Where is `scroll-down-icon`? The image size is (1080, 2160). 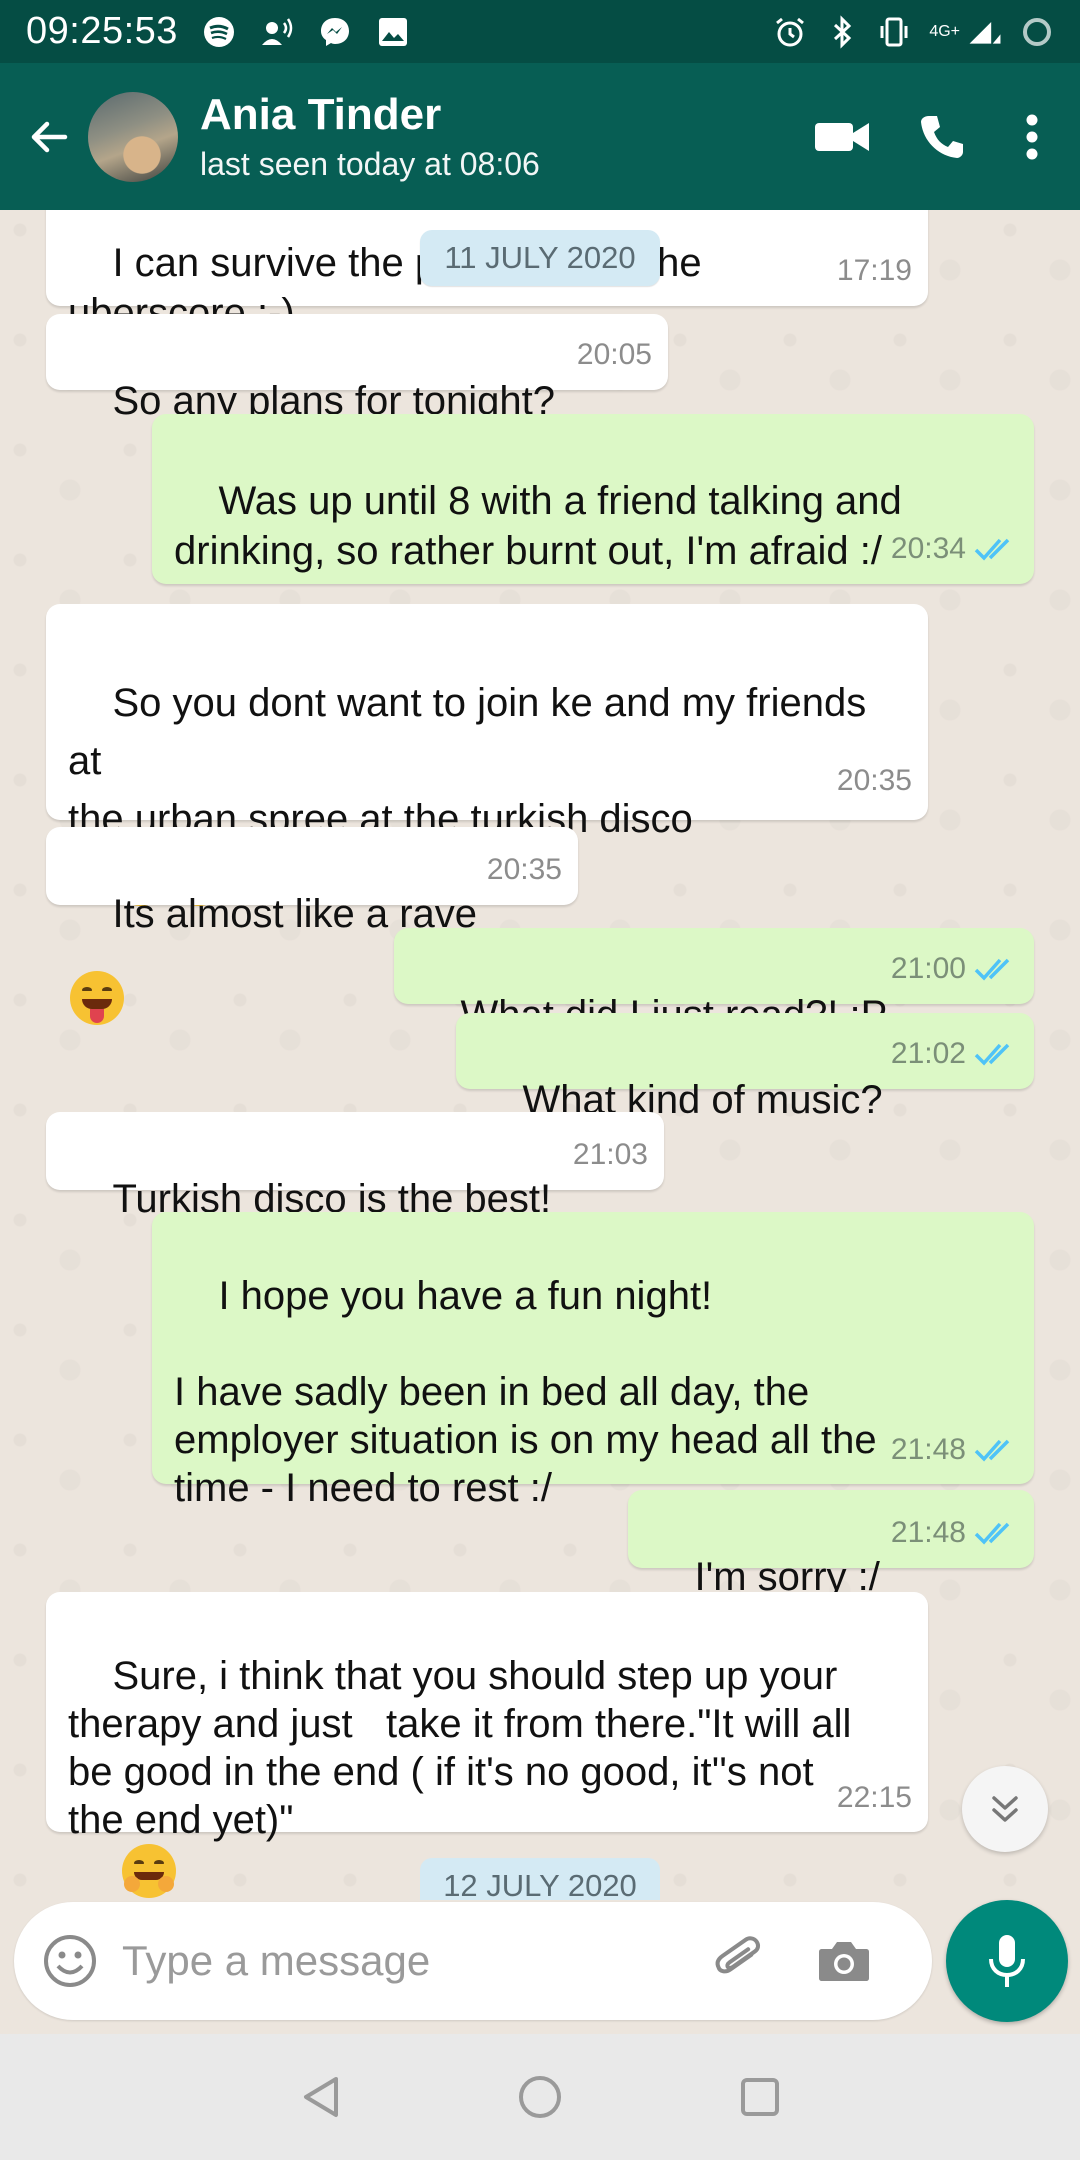
scroll-down-icon is located at coordinates (1005, 1809).